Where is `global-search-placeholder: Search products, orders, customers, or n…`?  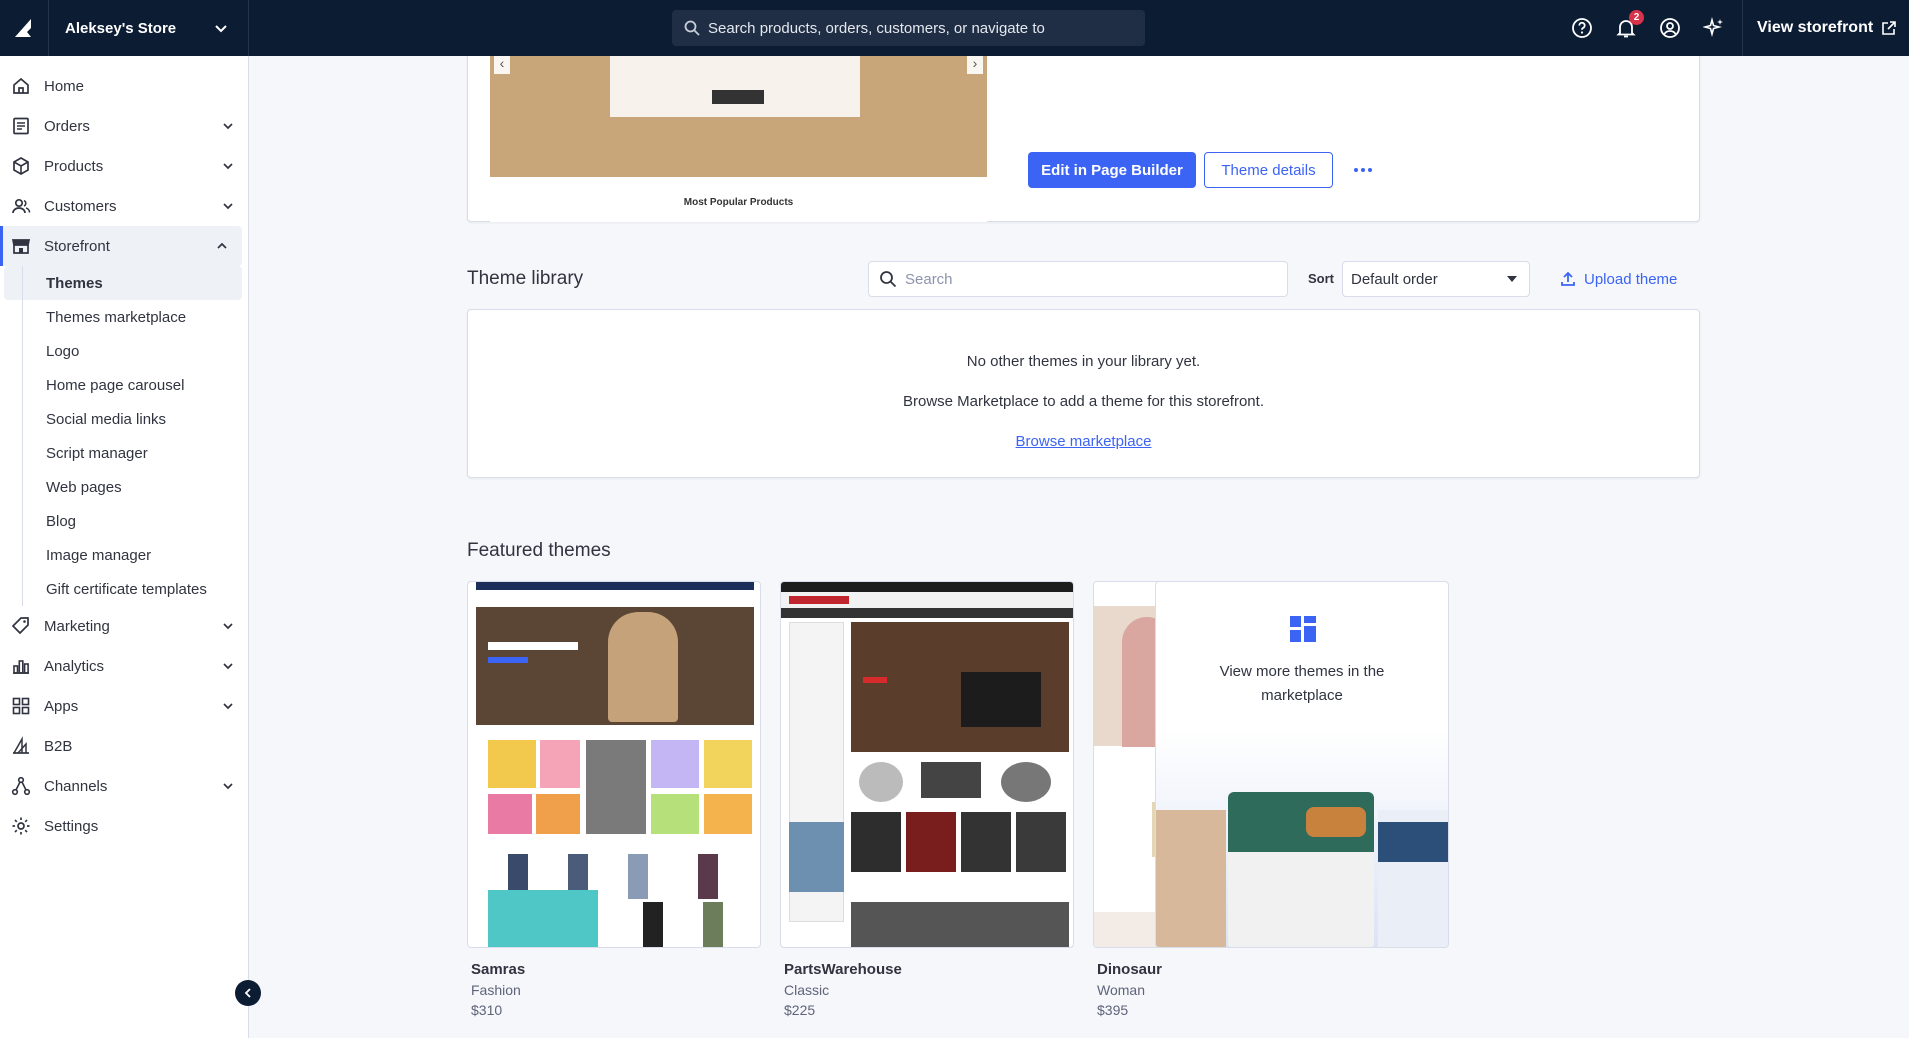 global-search-placeholder: Search products, orders, customers, or n… is located at coordinates (876, 28).